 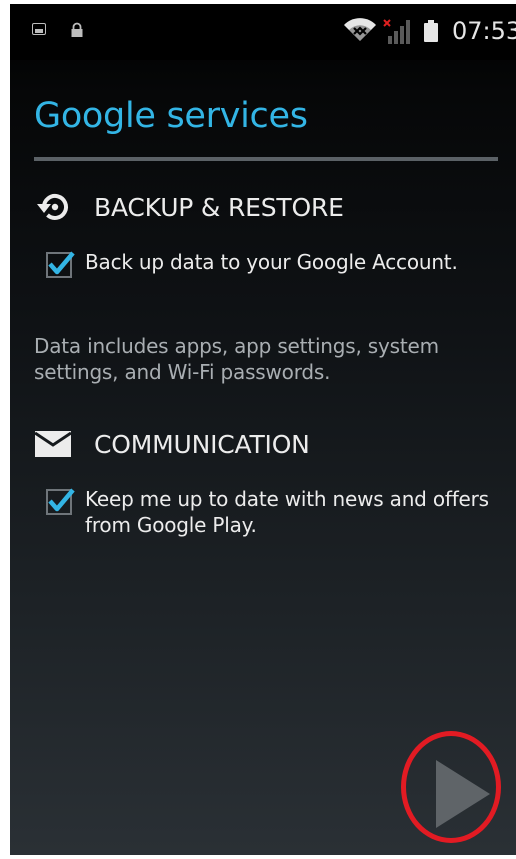 I want to click on no-signal-icon, so click(x=396, y=31).